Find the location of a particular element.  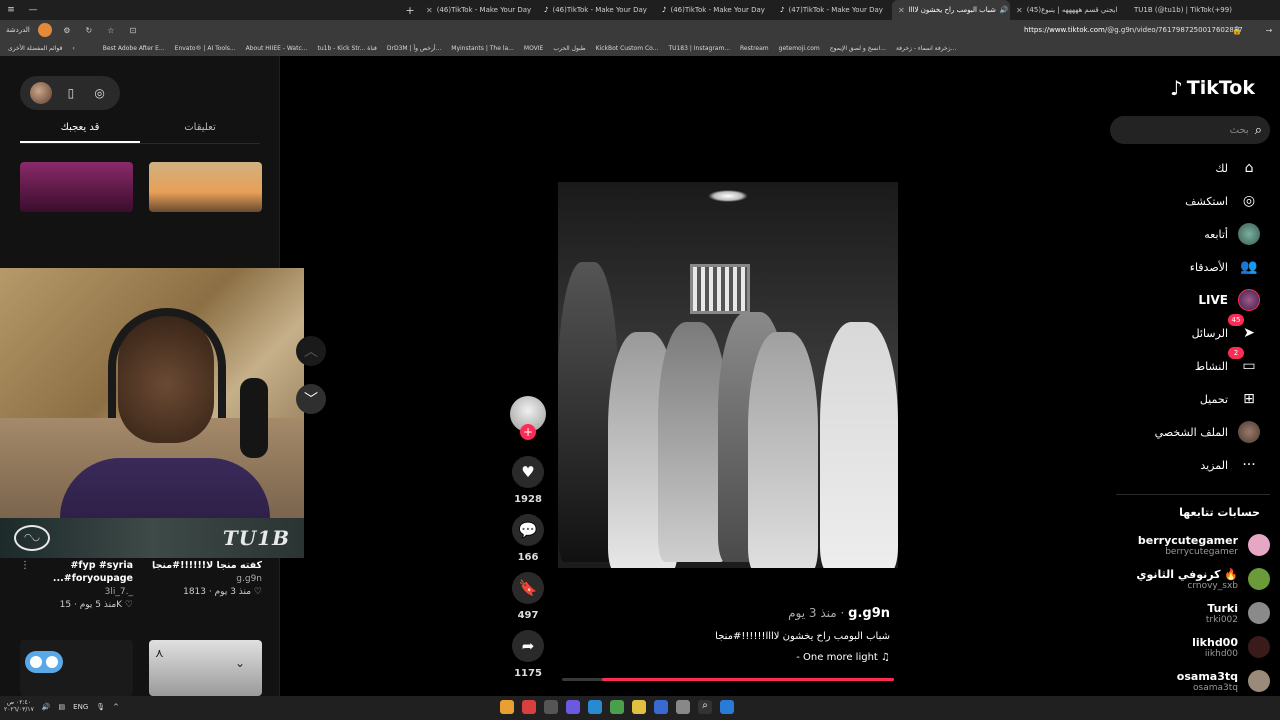

nav-more: ··· المزيد is located at coordinates (1230, 465).